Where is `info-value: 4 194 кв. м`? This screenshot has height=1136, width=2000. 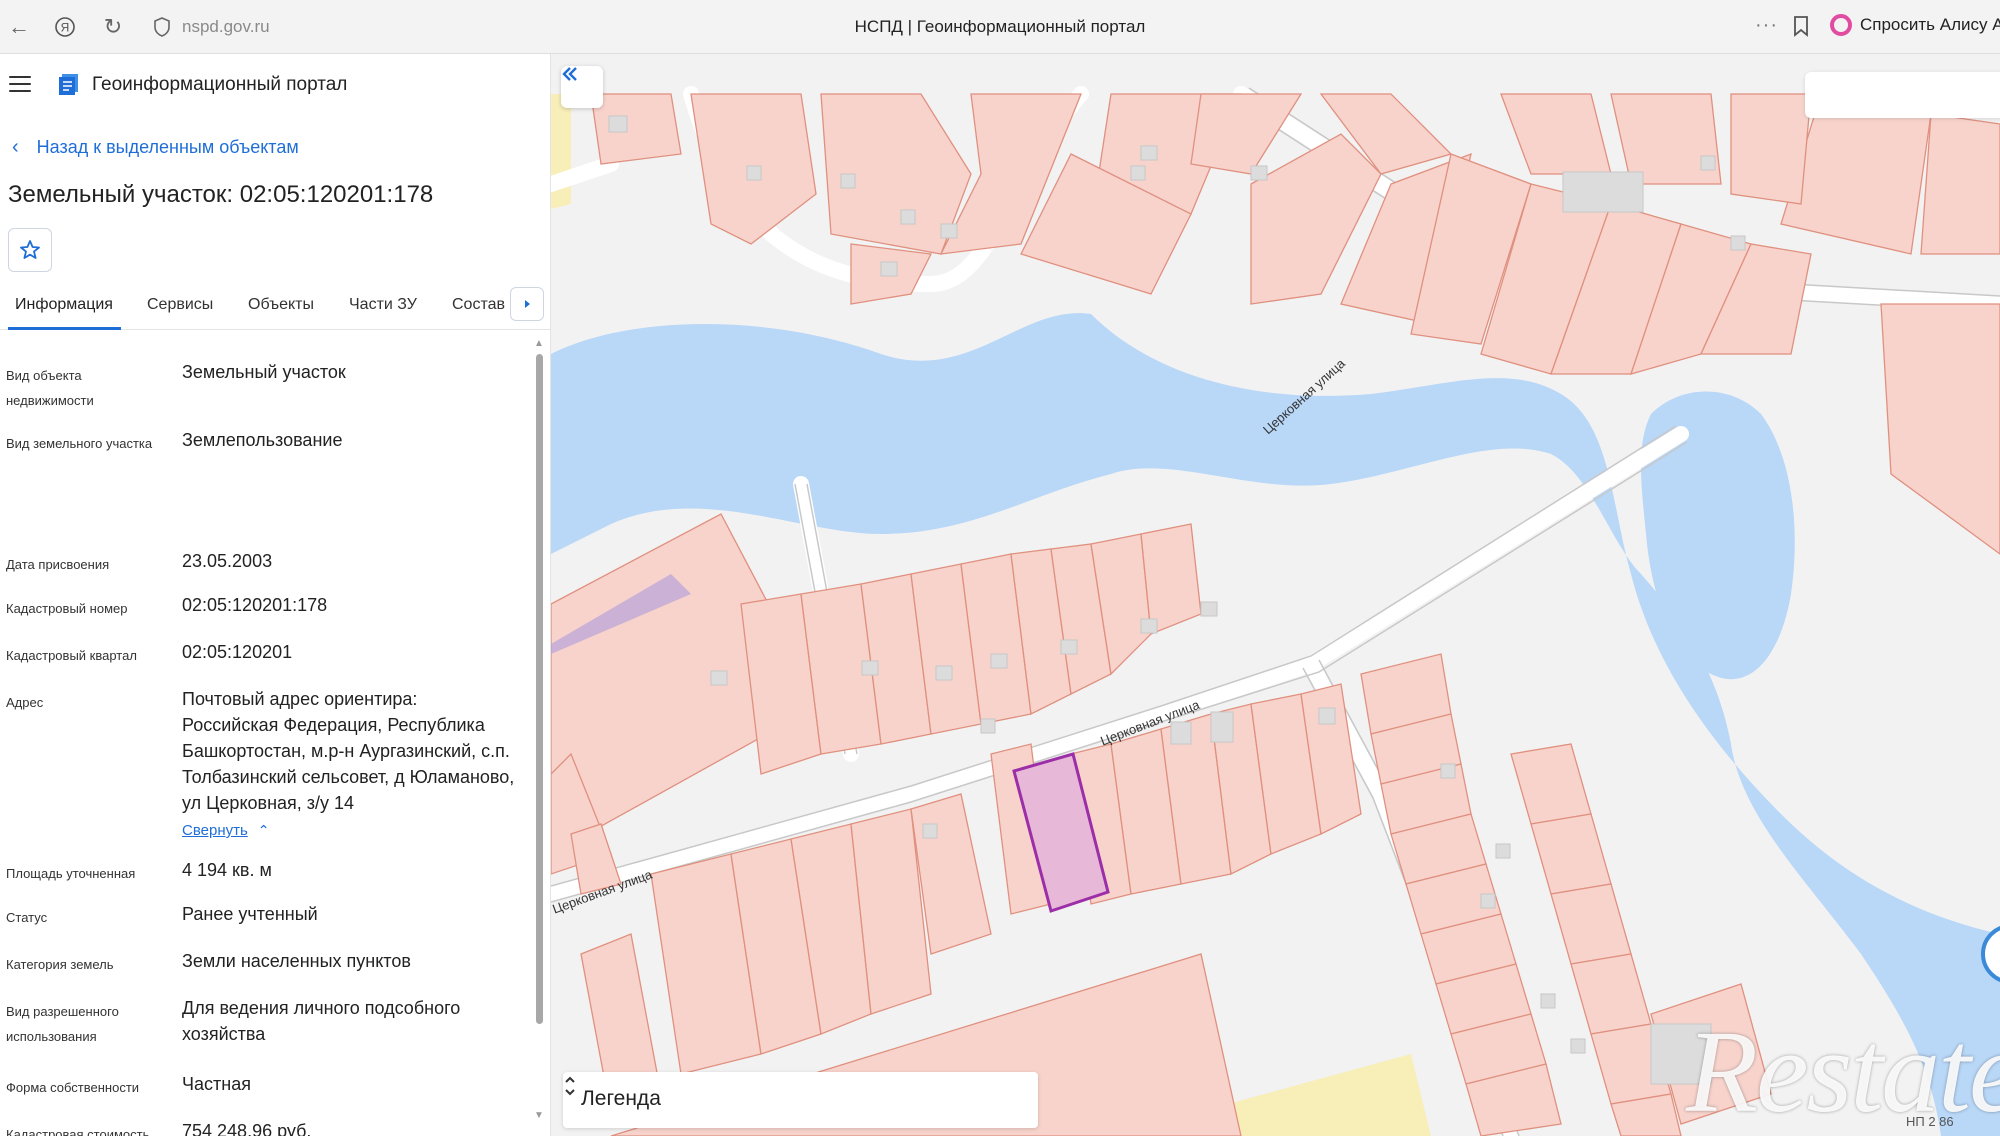
info-value: 4 194 кв. м is located at coordinates (227, 870).